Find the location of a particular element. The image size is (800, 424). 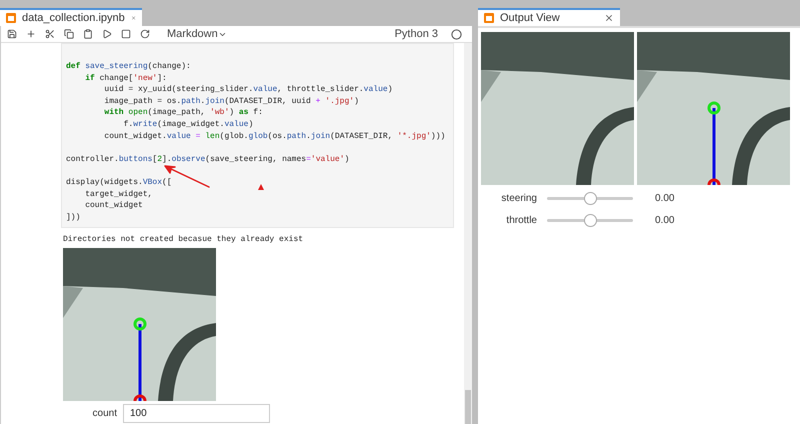

kernel-status-icon is located at coordinates (456, 34).